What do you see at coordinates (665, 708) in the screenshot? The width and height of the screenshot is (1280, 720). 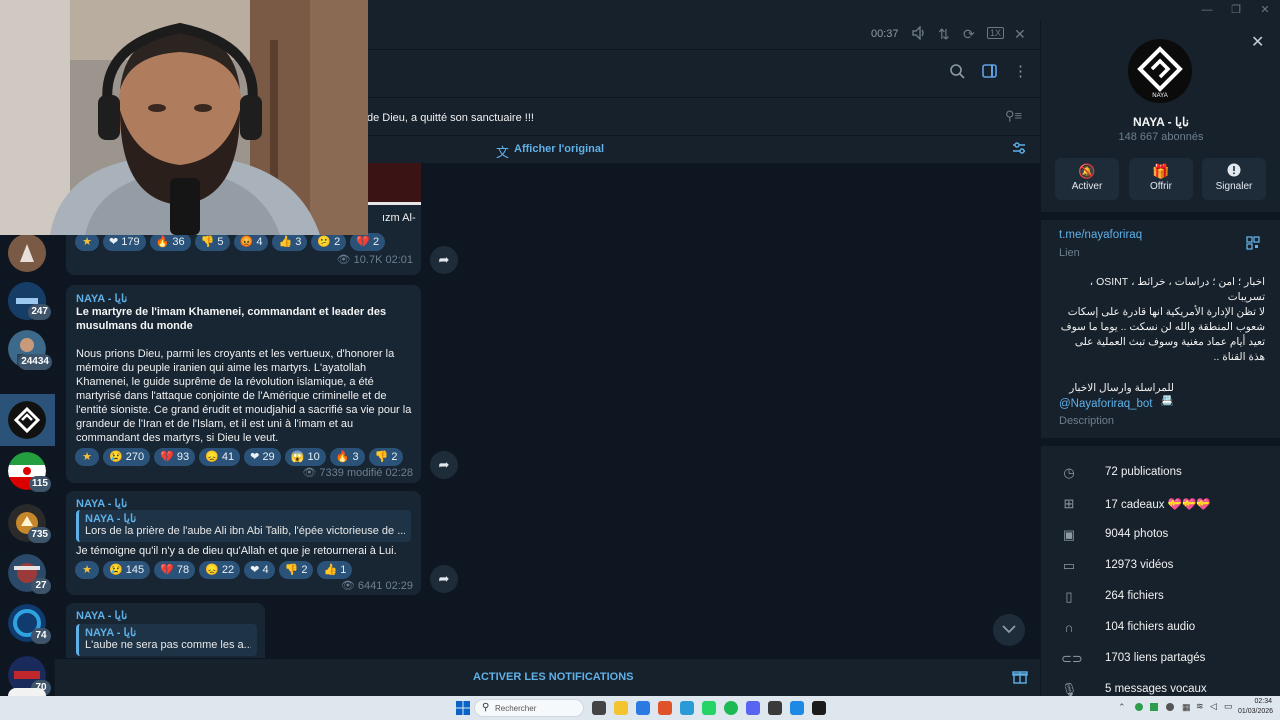 I see `brave-icon` at bounding box center [665, 708].